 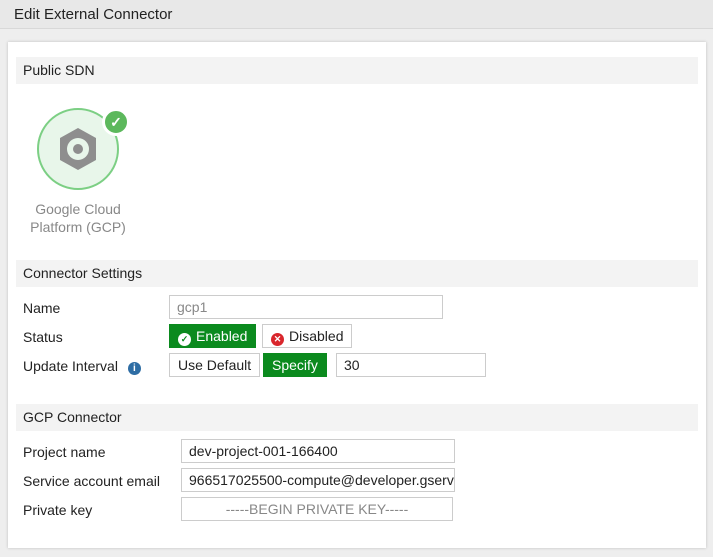 What do you see at coordinates (306, 307) in the screenshot?
I see `name-input: gcp1` at bounding box center [306, 307].